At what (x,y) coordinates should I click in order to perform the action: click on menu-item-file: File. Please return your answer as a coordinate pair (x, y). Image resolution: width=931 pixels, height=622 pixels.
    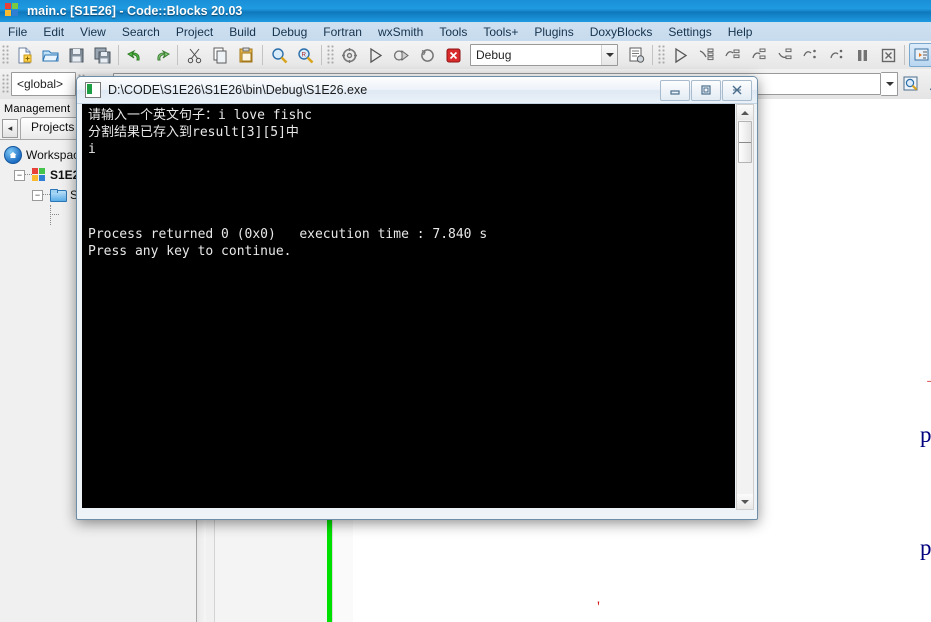
    Looking at the image, I should click on (17, 32).